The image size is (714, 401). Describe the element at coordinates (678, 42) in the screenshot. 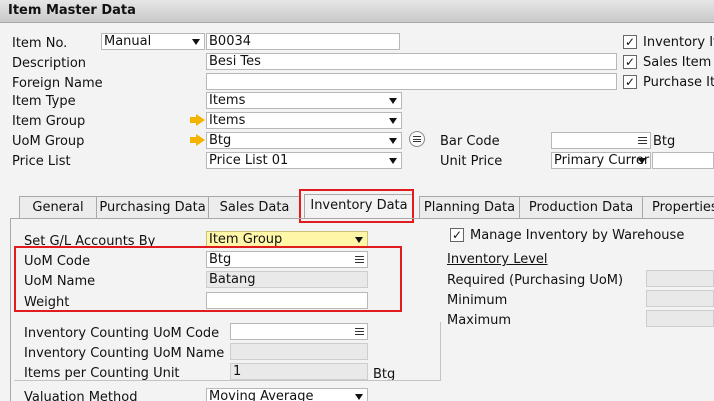

I see `inventory-item-label: Inventory It` at that location.